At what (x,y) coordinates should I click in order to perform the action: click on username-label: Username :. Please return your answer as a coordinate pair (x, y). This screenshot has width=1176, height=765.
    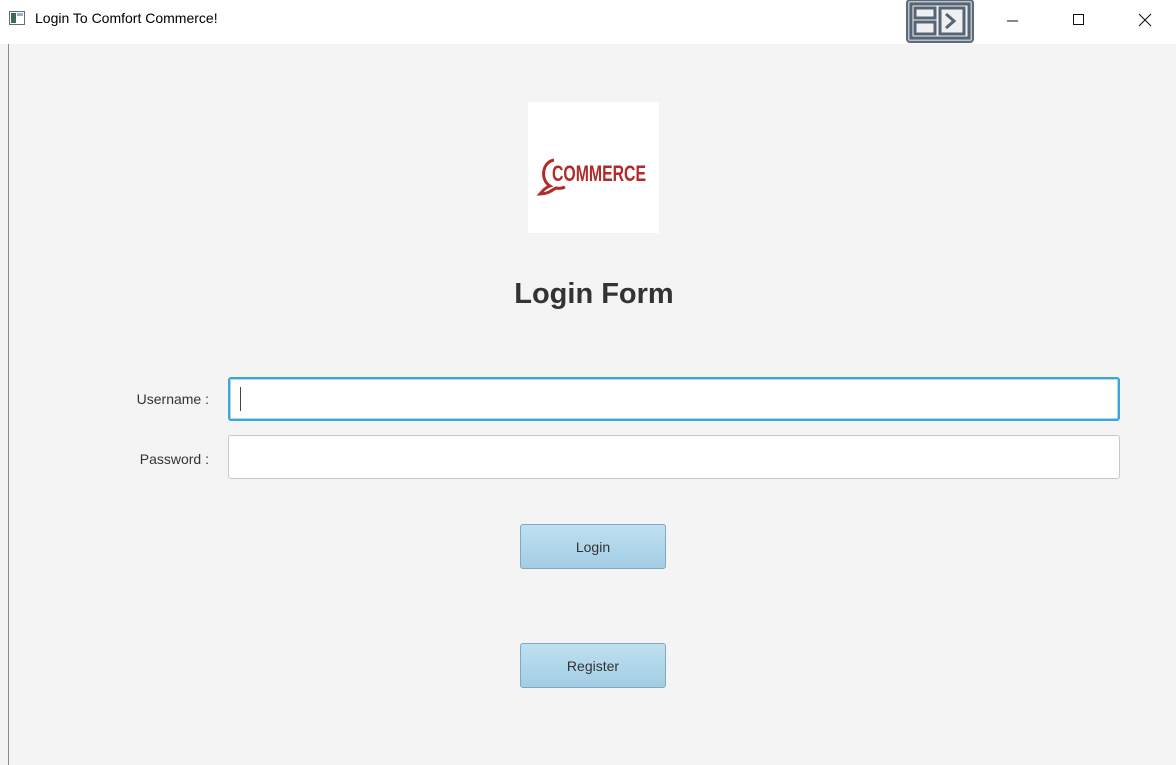
    Looking at the image, I should click on (172, 399).